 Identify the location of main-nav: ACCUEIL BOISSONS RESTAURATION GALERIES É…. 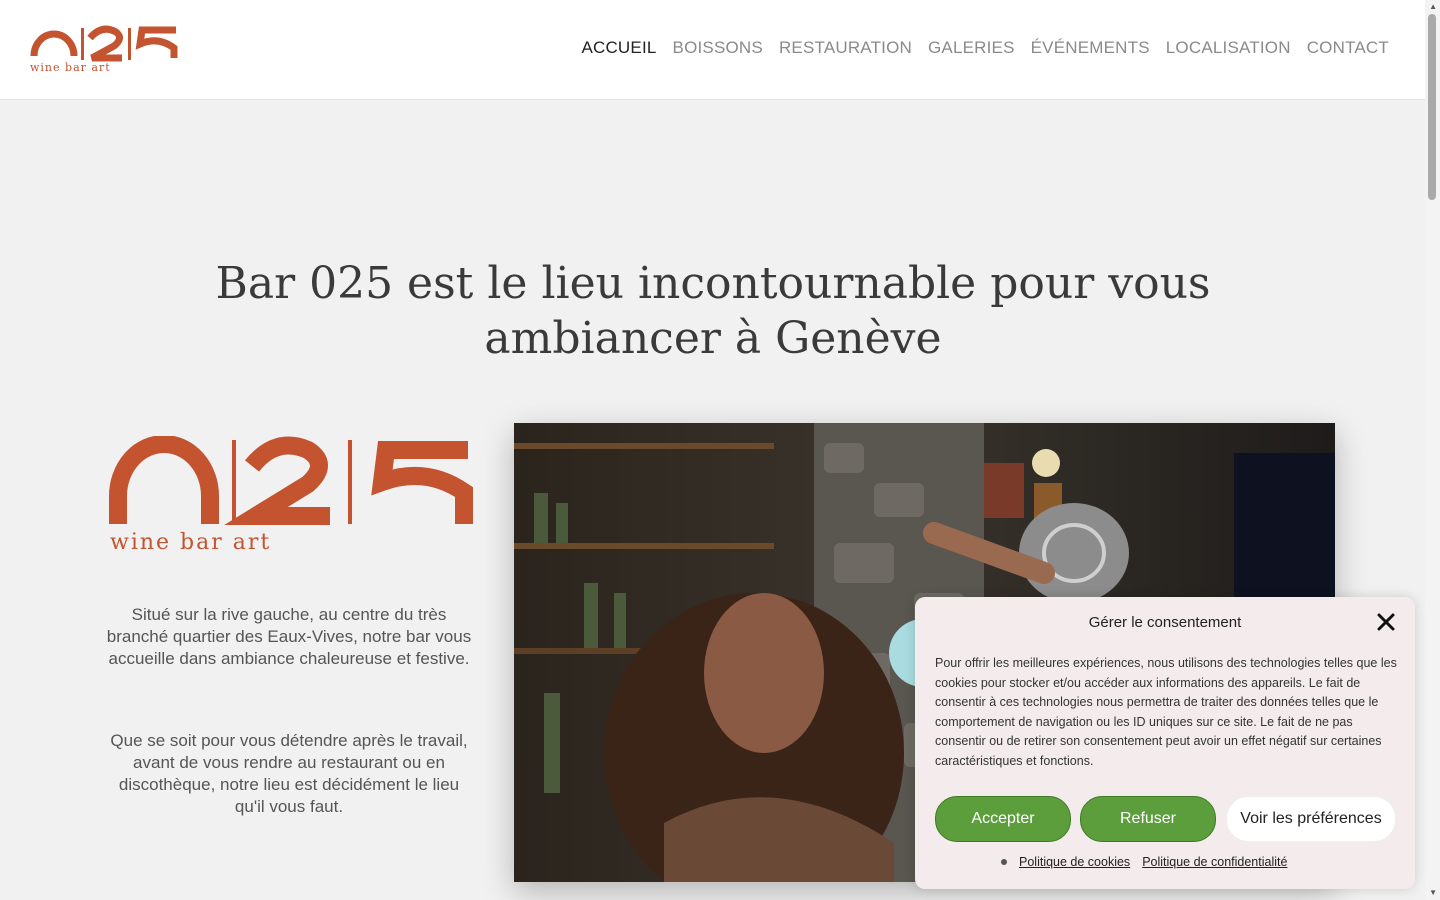
(985, 48).